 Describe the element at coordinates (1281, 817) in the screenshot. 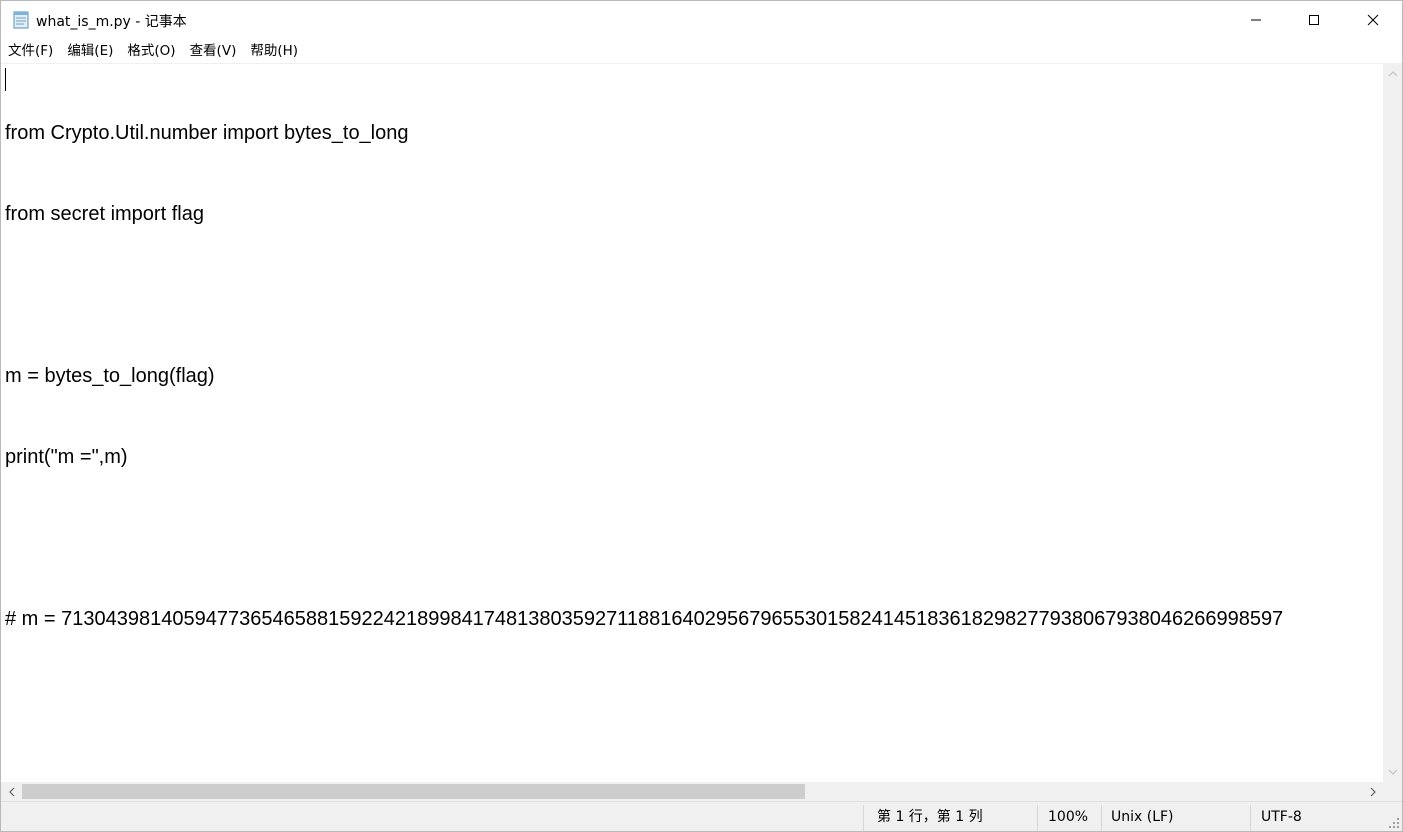

I see `status-encoding: UTF-8` at that location.